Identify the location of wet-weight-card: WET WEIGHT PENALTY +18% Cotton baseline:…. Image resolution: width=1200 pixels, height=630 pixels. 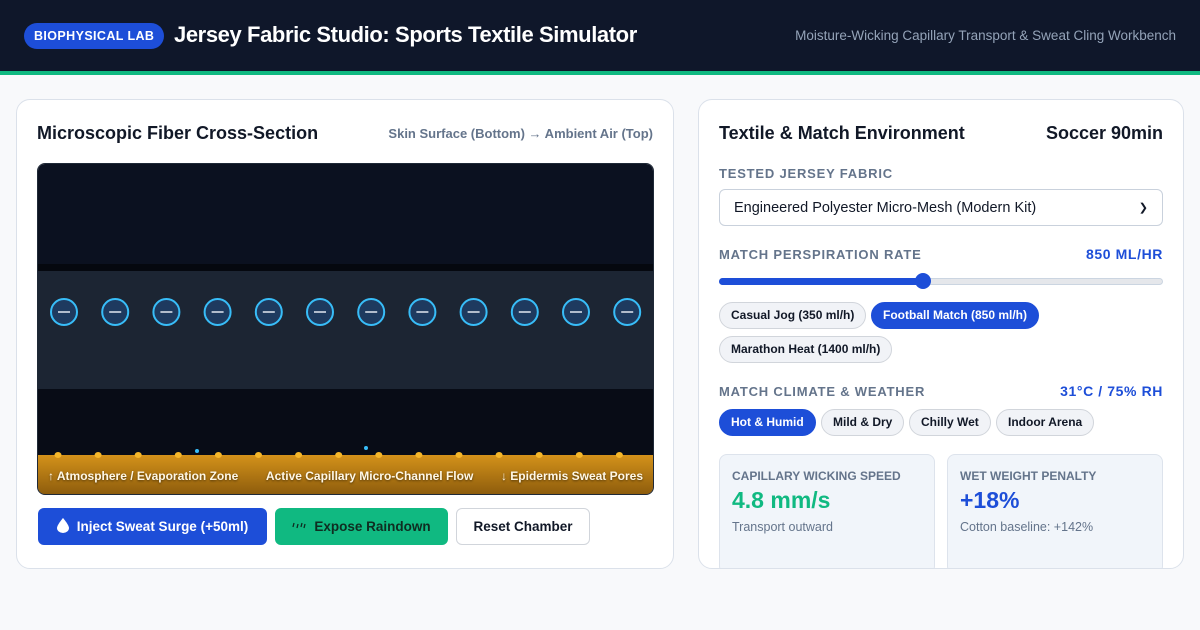
(1055, 511).